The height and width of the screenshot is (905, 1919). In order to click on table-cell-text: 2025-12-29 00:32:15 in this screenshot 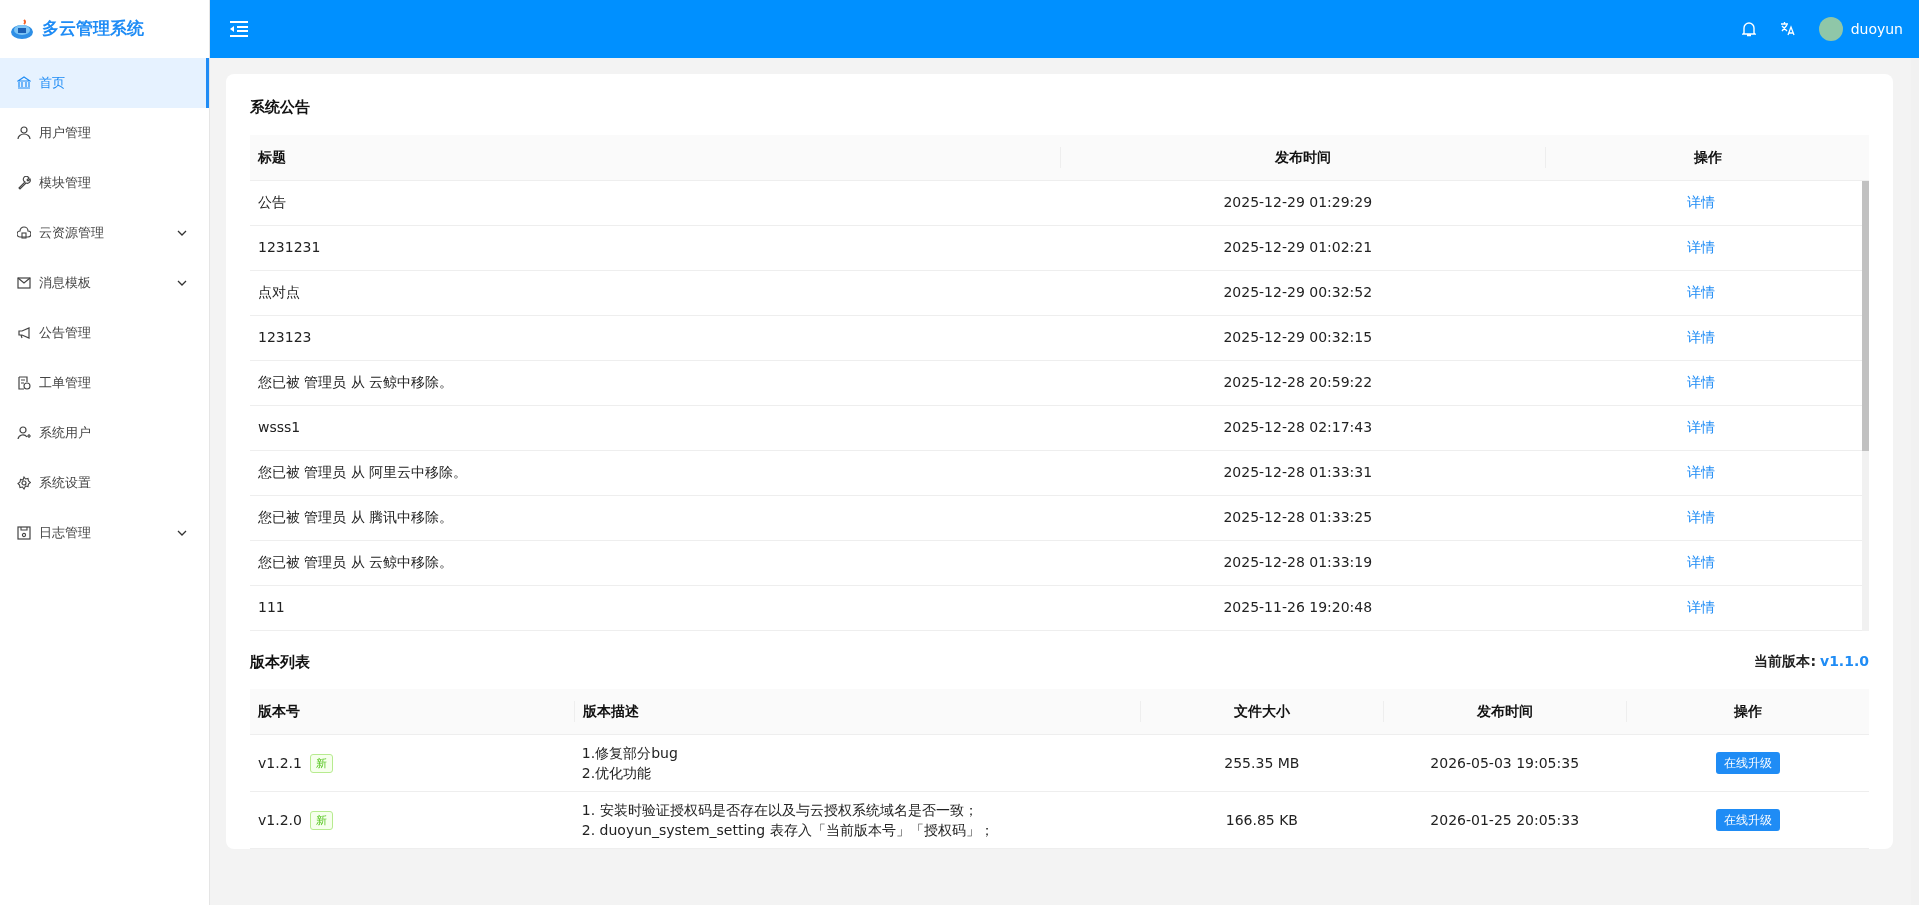, I will do `click(1298, 337)`.